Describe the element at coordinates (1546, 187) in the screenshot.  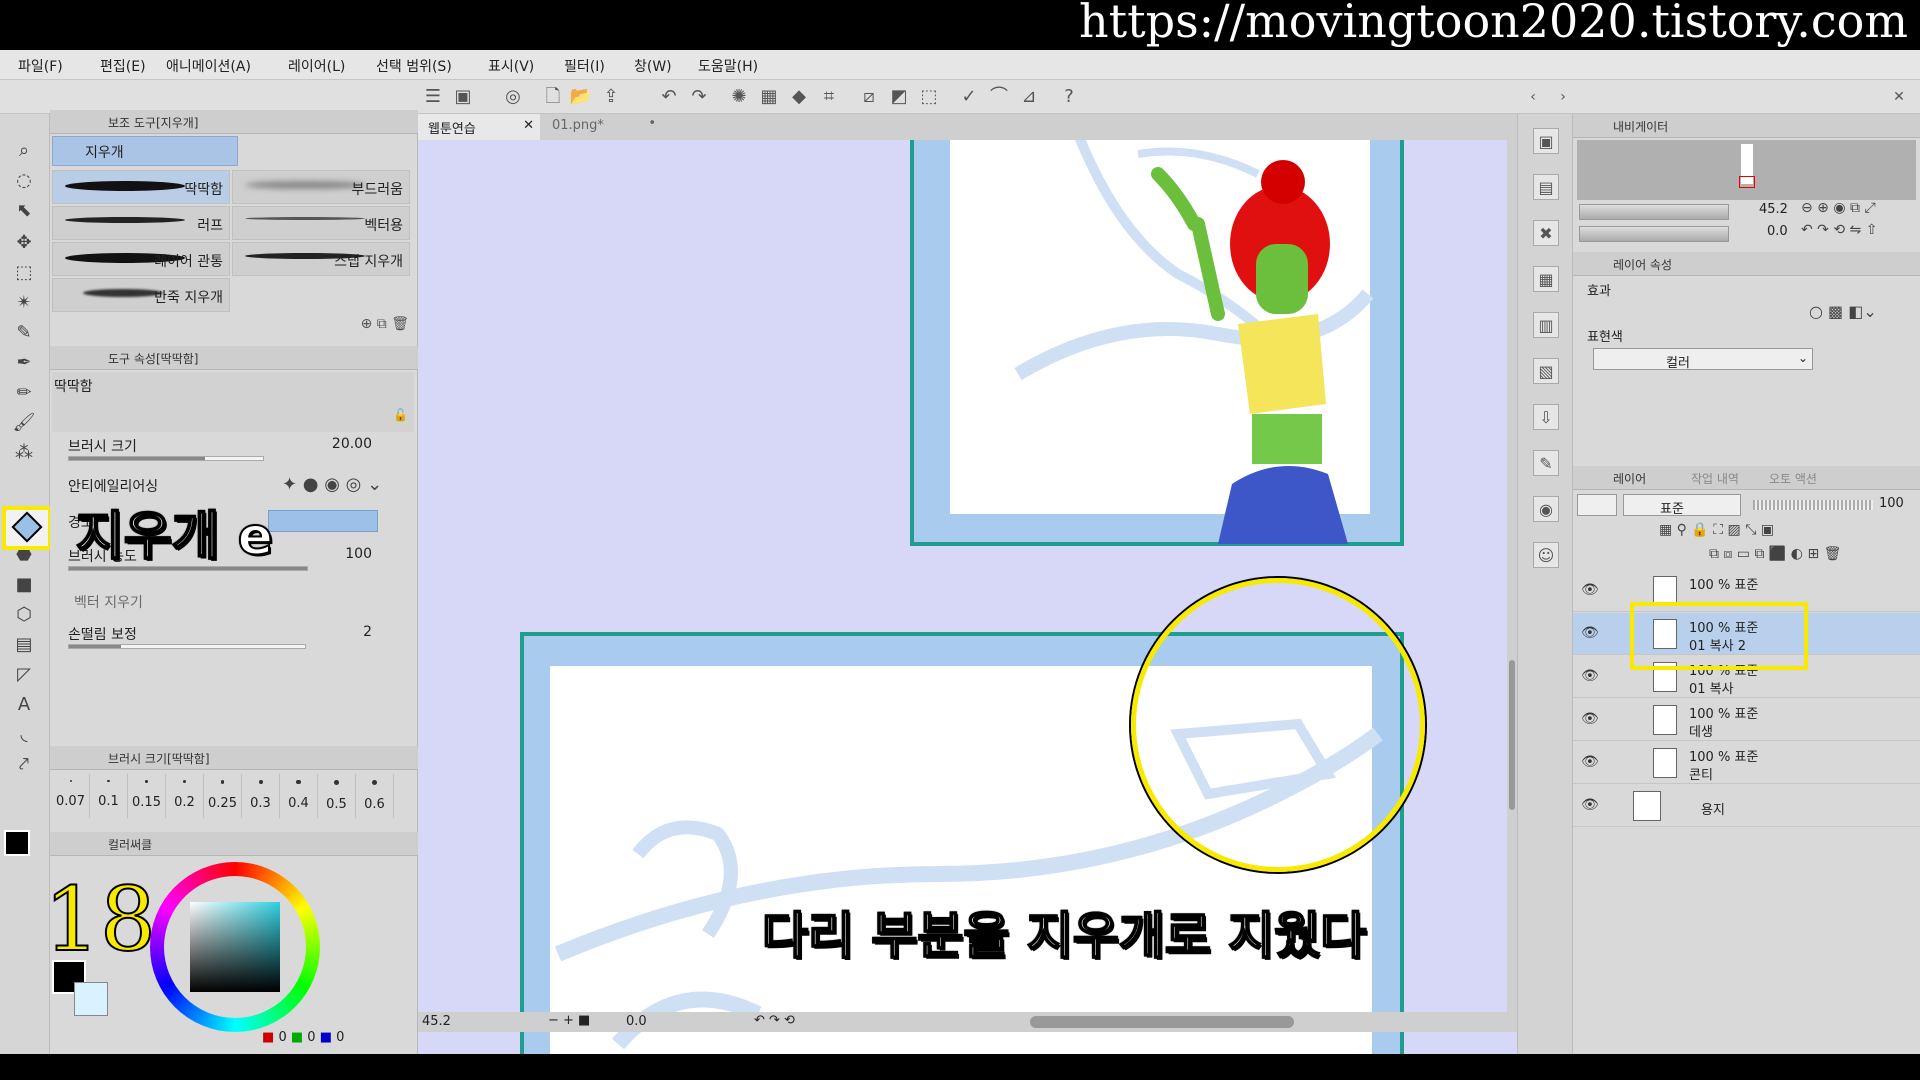
I see `material-icon-2: ▤` at that location.